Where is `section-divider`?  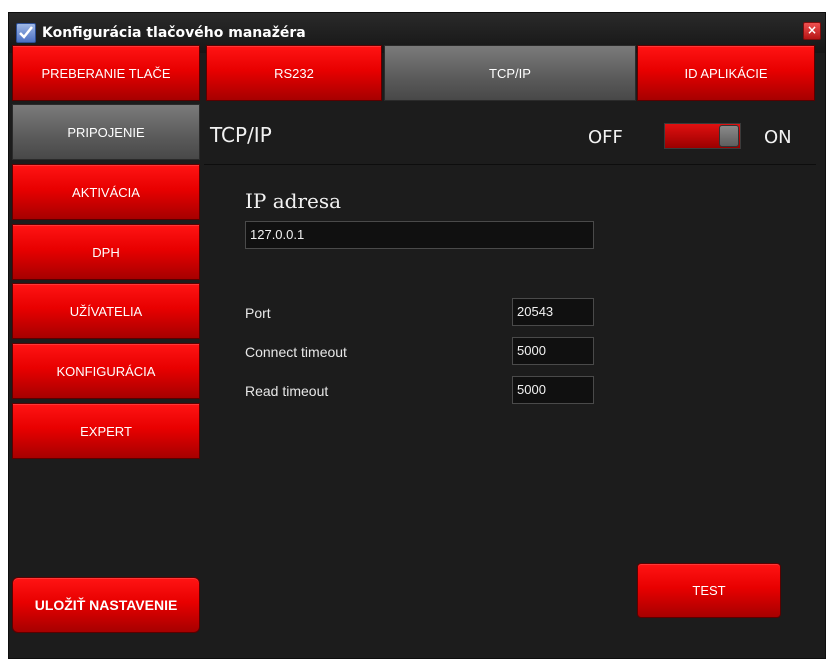 section-divider is located at coordinates (510, 164).